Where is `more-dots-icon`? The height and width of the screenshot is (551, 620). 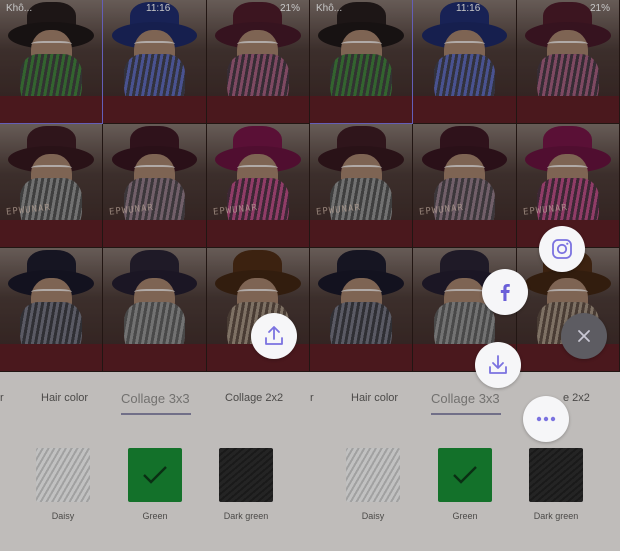 more-dots-icon is located at coordinates (546, 419).